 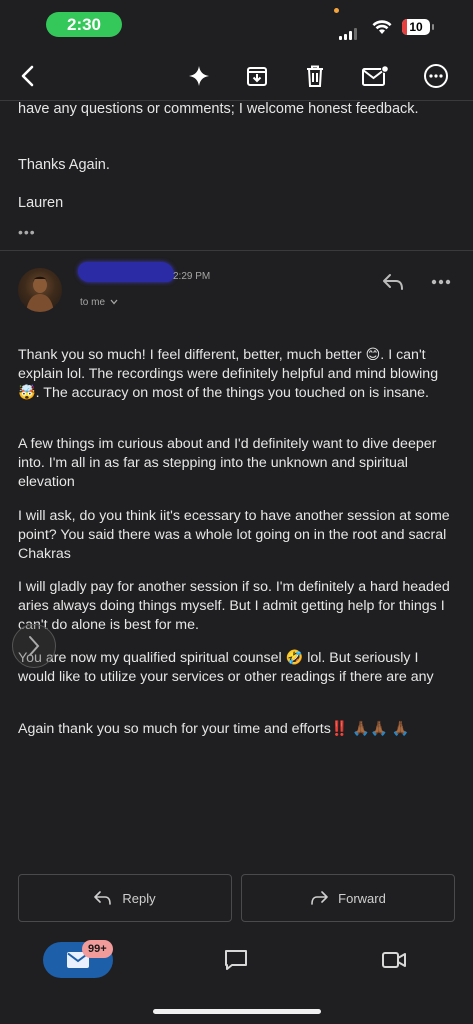 What do you see at coordinates (114, 302) in the screenshot?
I see `chevron-down-icon` at bounding box center [114, 302].